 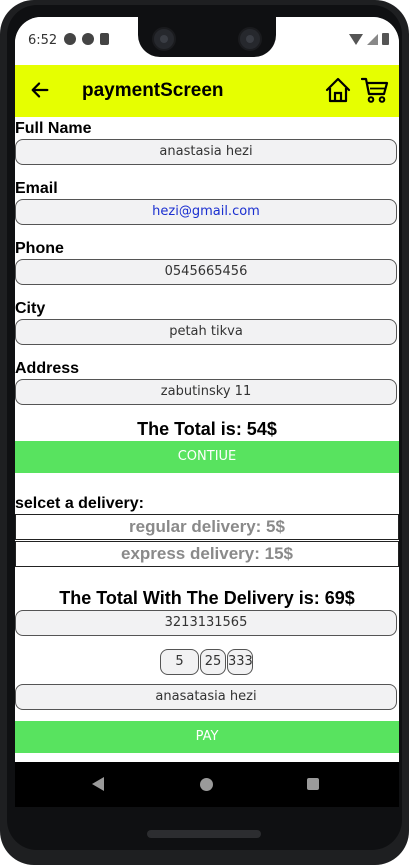 What do you see at coordinates (207, 598) in the screenshot?
I see `total-with-delivery-text: The Total With The Delivery is: 69$` at bounding box center [207, 598].